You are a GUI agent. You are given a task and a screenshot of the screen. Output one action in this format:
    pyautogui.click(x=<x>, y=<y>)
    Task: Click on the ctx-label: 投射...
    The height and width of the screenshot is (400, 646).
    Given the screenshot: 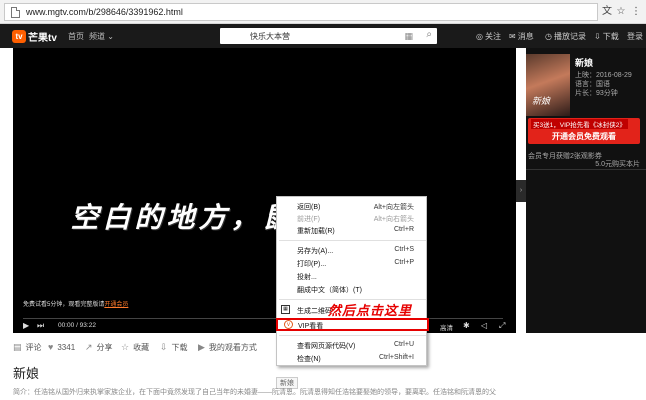 What is the action you would take?
    pyautogui.click(x=307, y=277)
    